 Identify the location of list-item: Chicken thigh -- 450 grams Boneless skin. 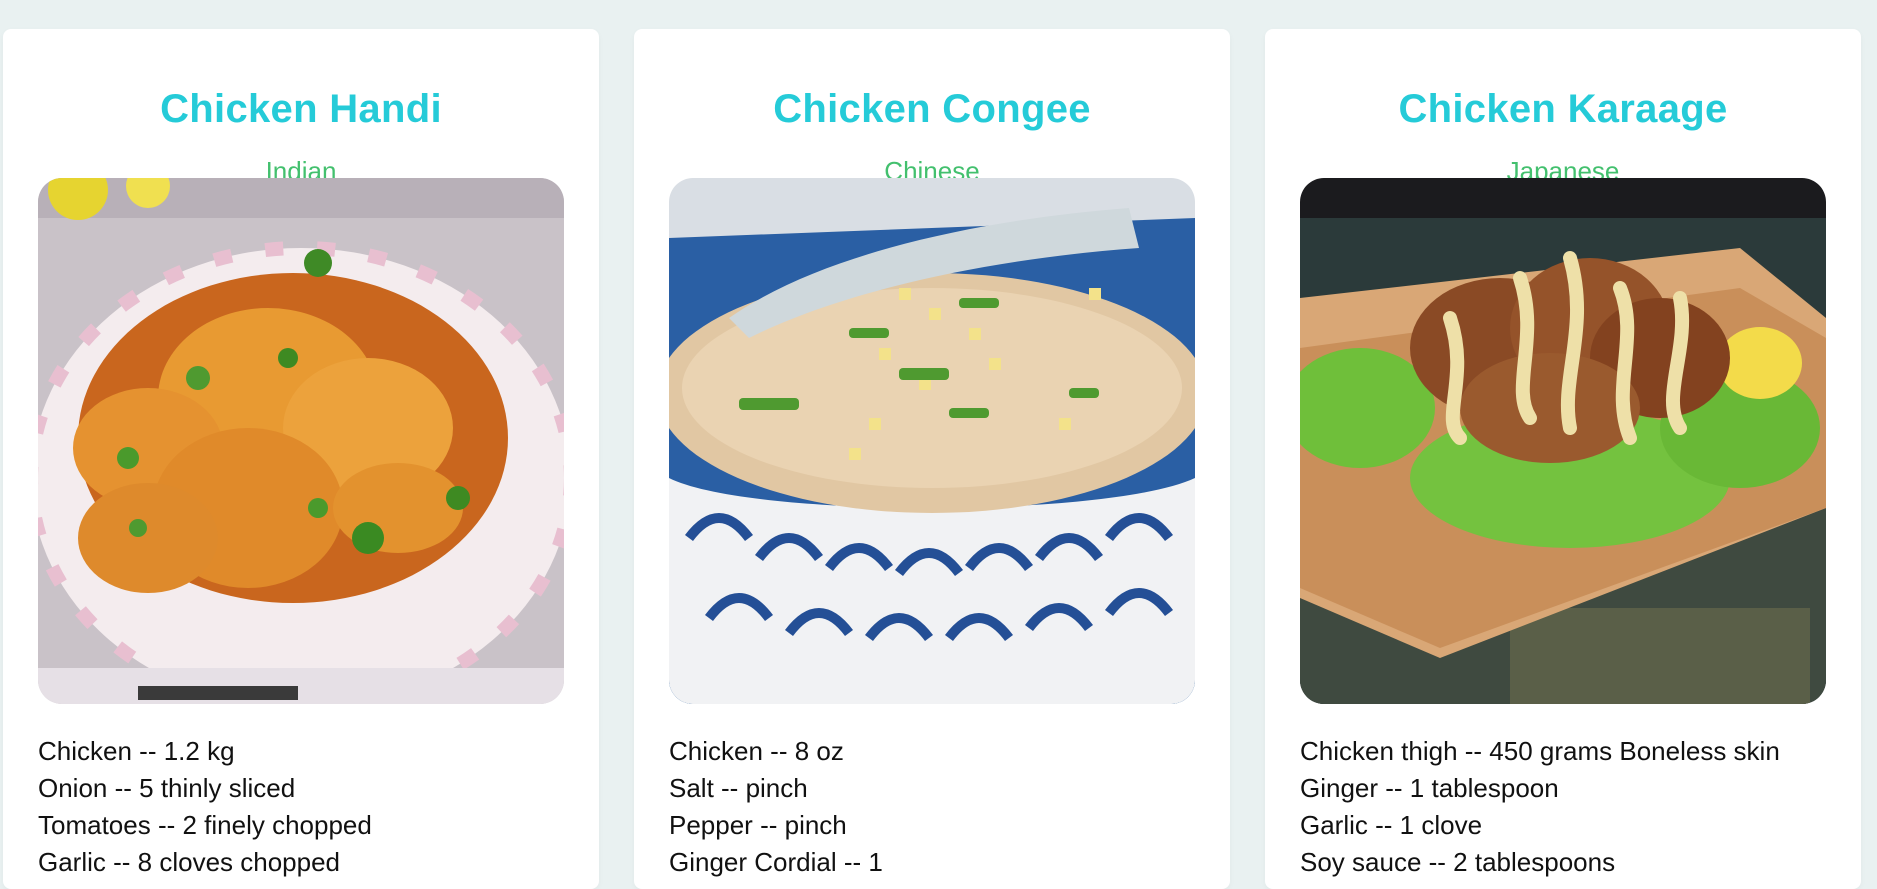
(1540, 751).